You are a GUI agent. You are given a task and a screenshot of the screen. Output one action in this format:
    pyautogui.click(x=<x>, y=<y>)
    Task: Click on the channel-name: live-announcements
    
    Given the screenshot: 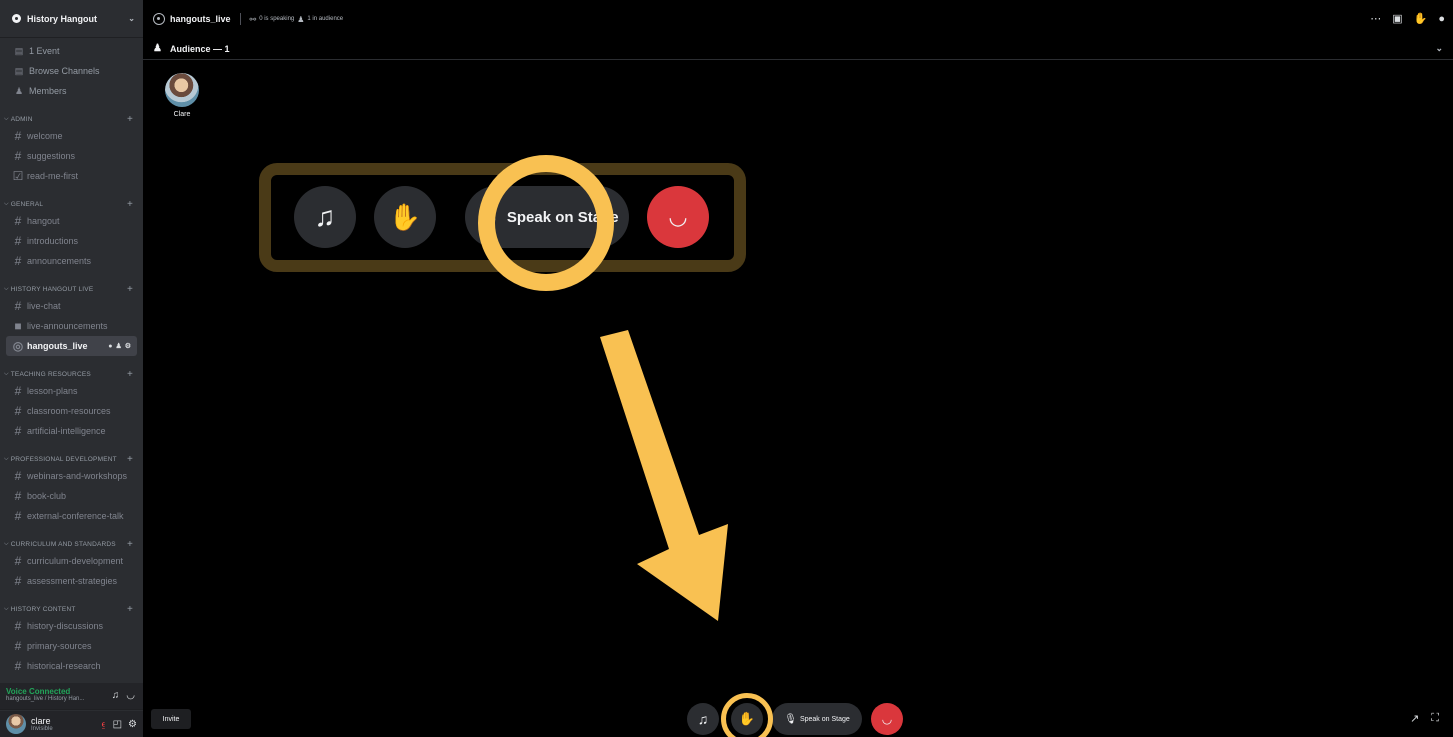 What is the action you would take?
    pyautogui.click(x=67, y=326)
    